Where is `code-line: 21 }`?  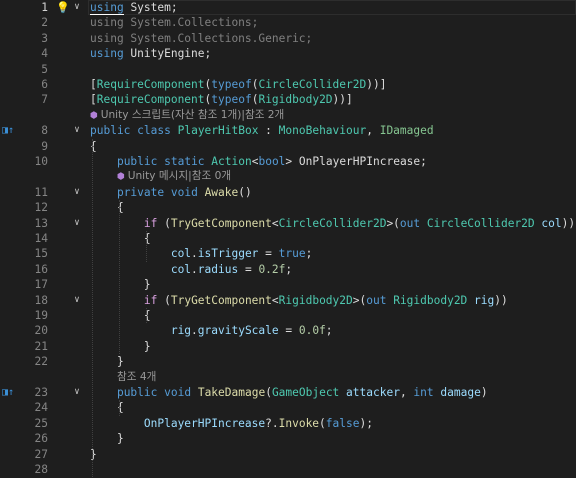 code-line: 21 } is located at coordinates (288, 346).